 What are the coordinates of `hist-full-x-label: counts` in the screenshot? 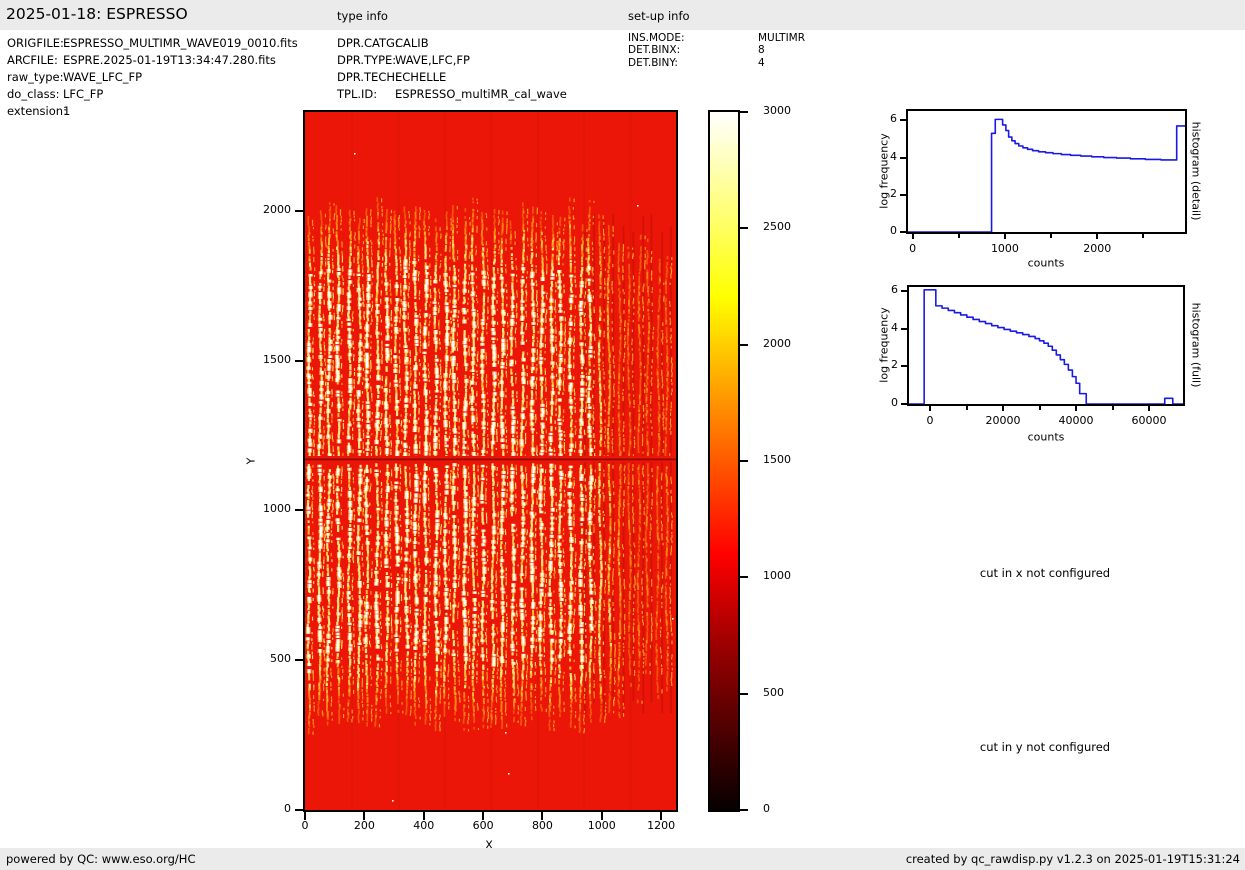 It's located at (1046, 437).